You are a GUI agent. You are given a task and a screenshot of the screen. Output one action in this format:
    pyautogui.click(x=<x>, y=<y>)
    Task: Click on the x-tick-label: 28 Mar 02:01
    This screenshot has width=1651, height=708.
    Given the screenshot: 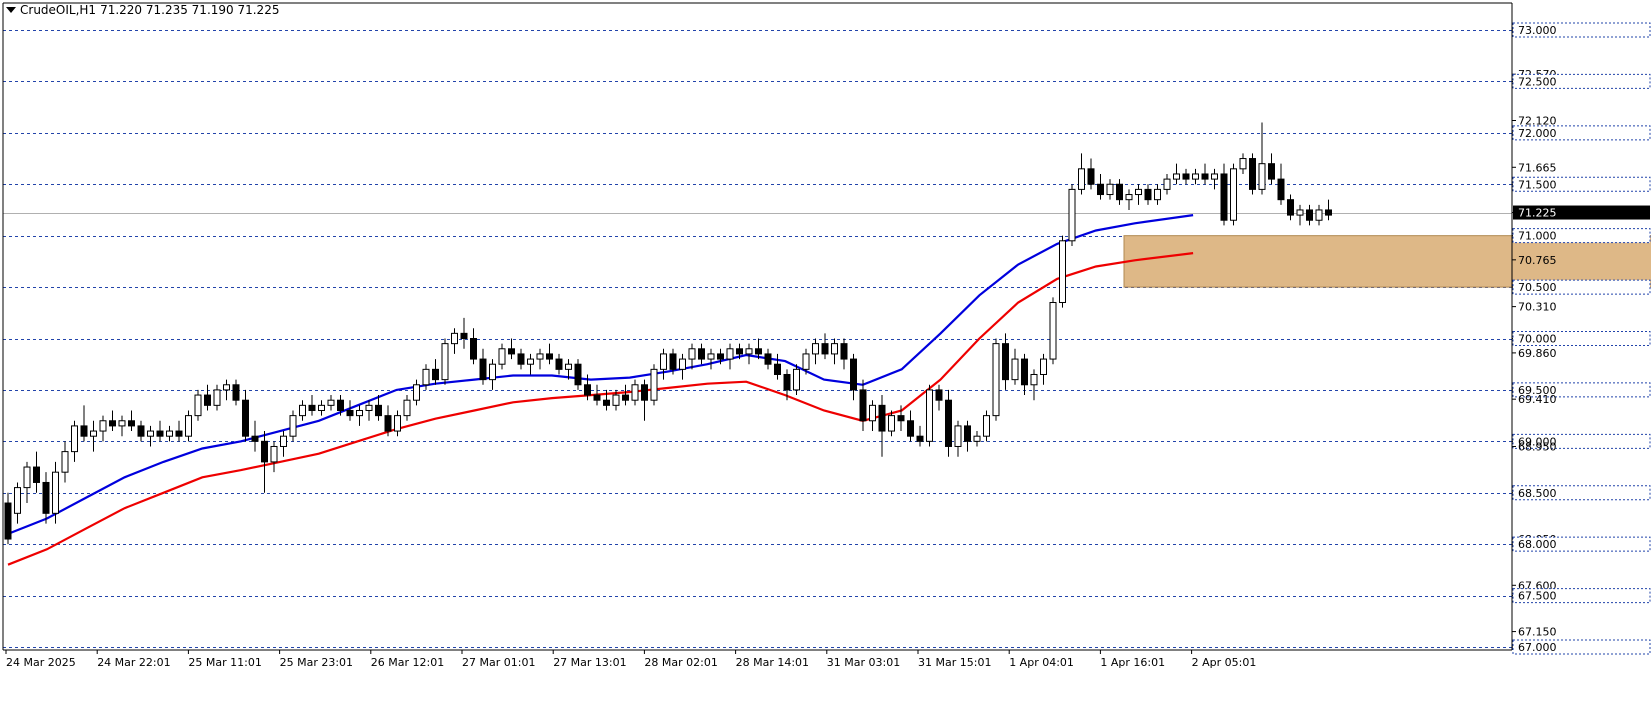 What is the action you would take?
    pyautogui.click(x=680, y=662)
    